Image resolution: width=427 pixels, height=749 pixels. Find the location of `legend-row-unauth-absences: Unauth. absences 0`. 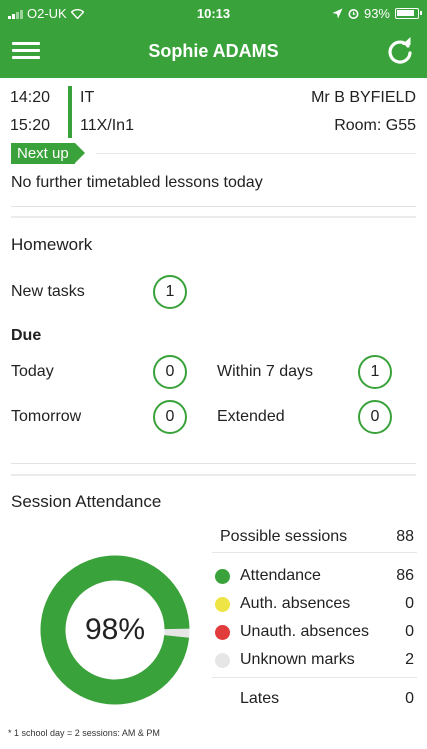

legend-row-unauth-absences: Unauth. absences 0 is located at coordinates (314, 633).